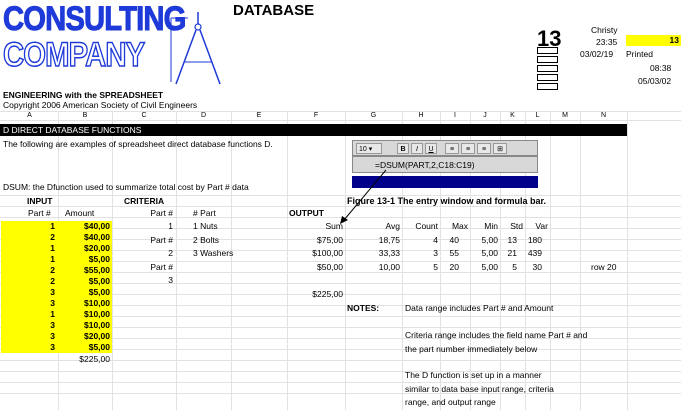  I want to click on column-header: A, so click(29, 115).